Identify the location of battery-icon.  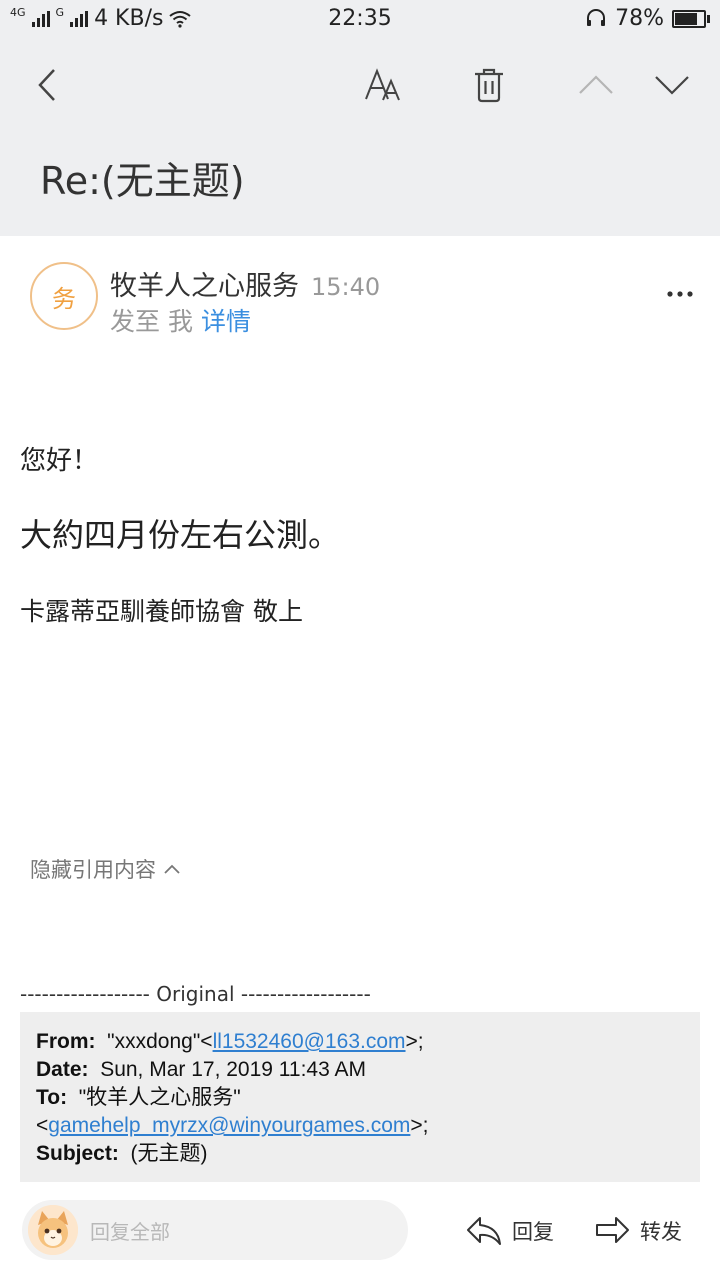
(691, 18).